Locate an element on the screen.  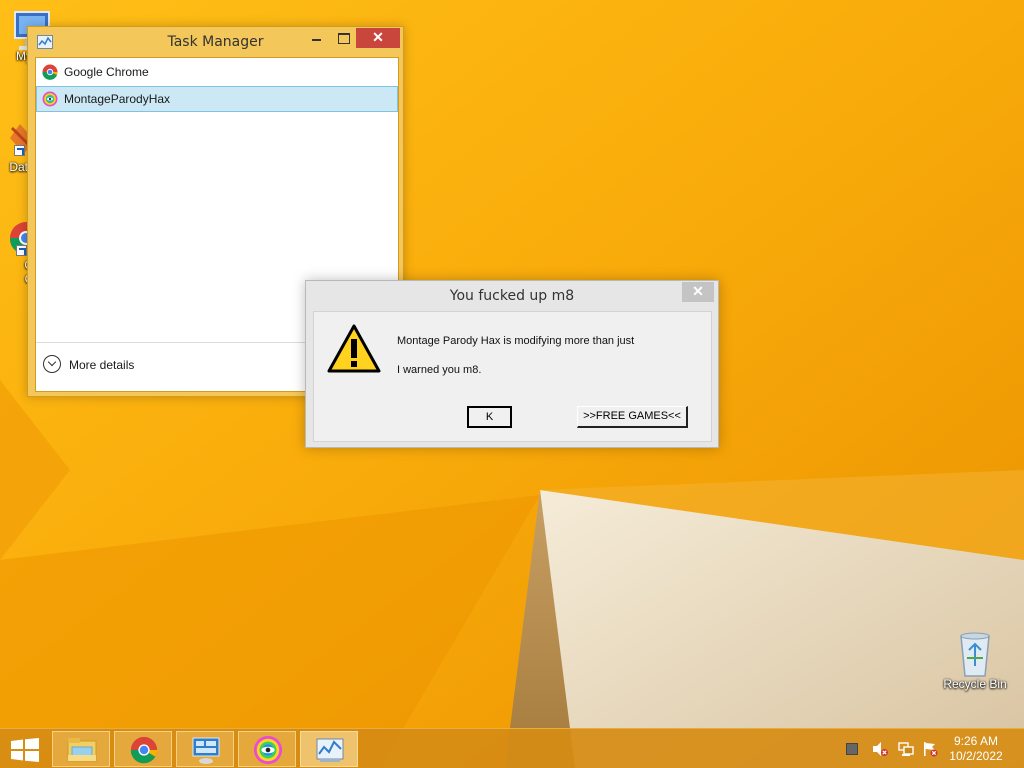
clock-time: 9:26 AM is located at coordinates (976, 741).